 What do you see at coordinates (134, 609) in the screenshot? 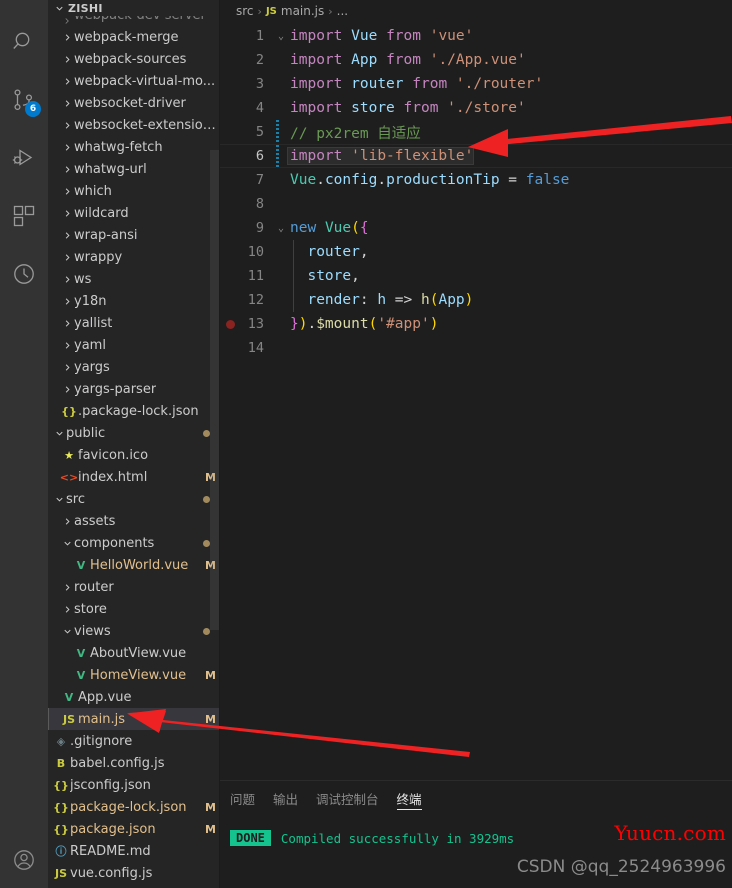
I see `tree-row: store` at bounding box center [134, 609].